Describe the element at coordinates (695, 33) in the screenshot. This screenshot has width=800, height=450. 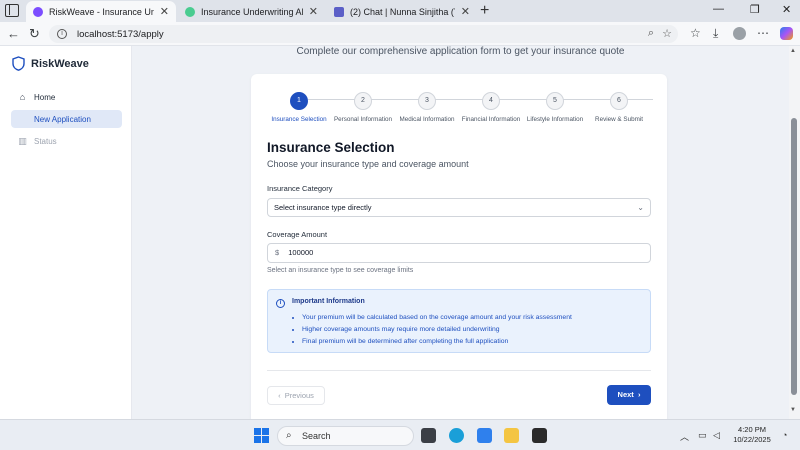
I see `favorites-icon: ☆` at that location.